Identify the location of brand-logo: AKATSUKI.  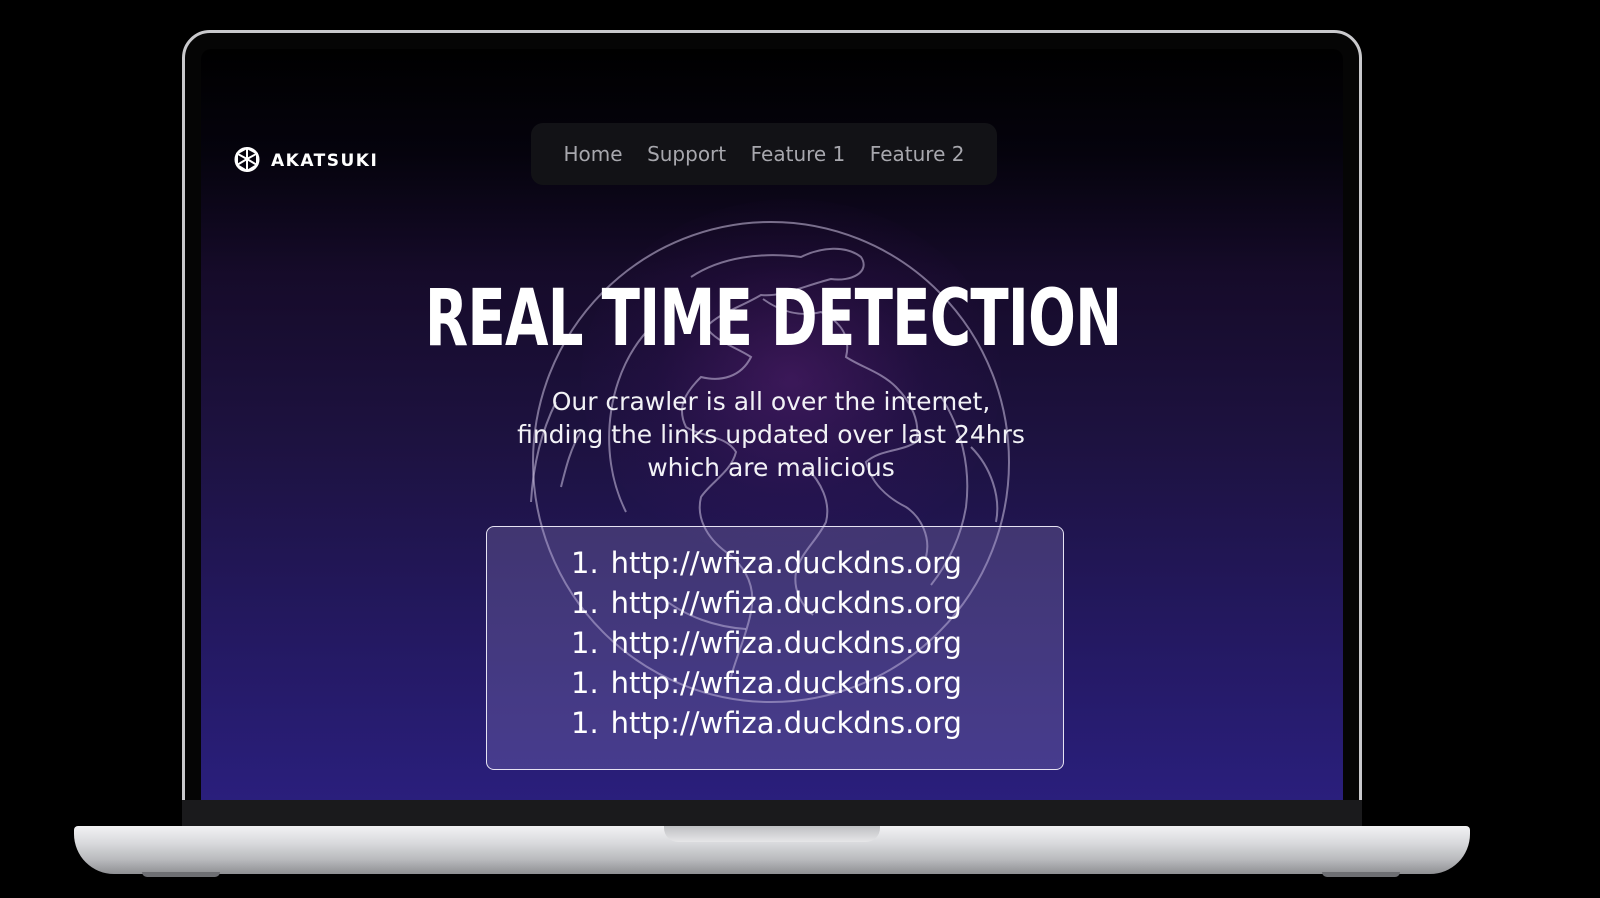
(304, 161).